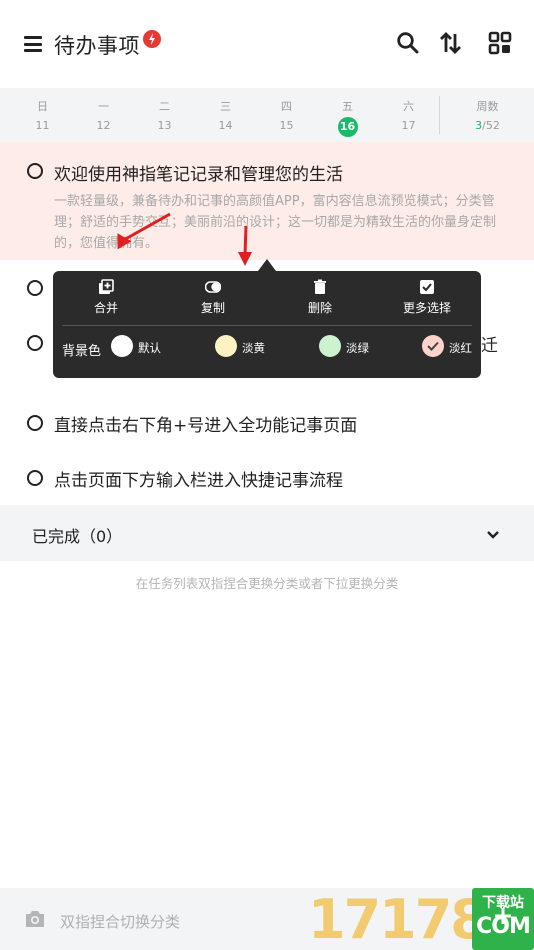 Image resolution: width=534 pixels, height=950 pixels. What do you see at coordinates (487, 115) in the screenshot?
I see `week-number: 周数 3/52` at bounding box center [487, 115].